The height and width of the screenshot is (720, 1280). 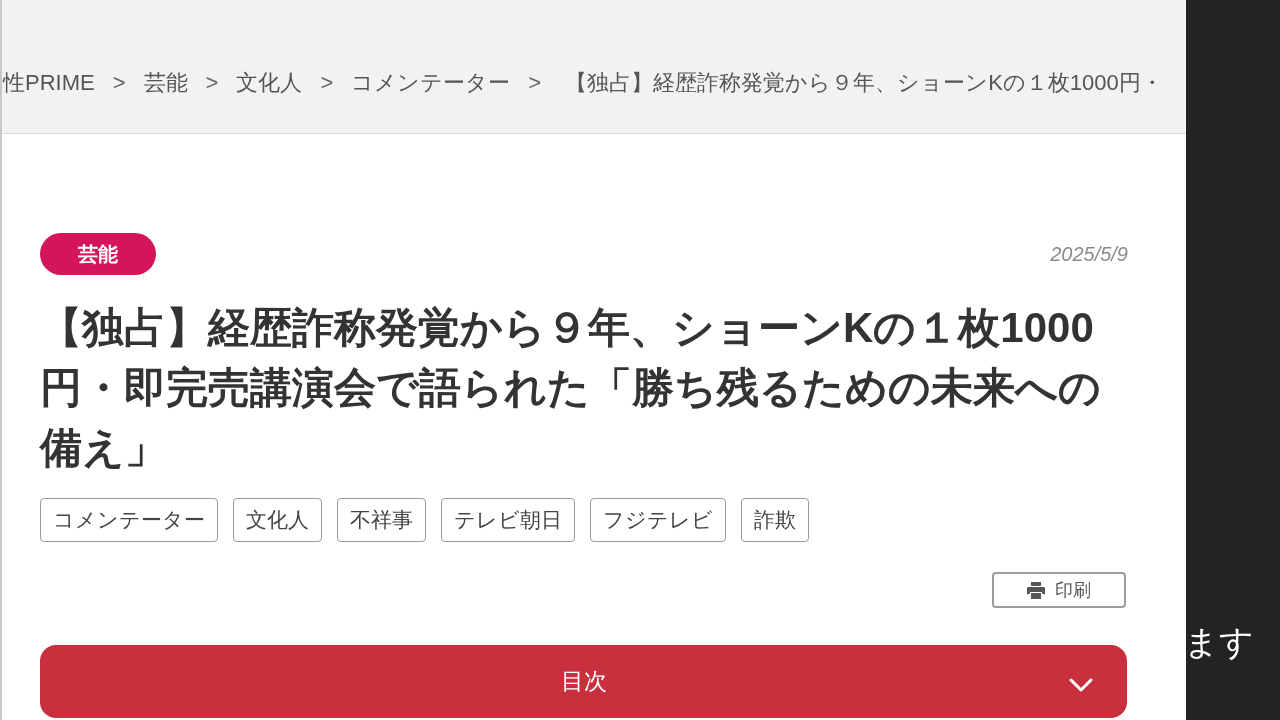 I want to click on tag-link: 不祥事, so click(x=381, y=520).